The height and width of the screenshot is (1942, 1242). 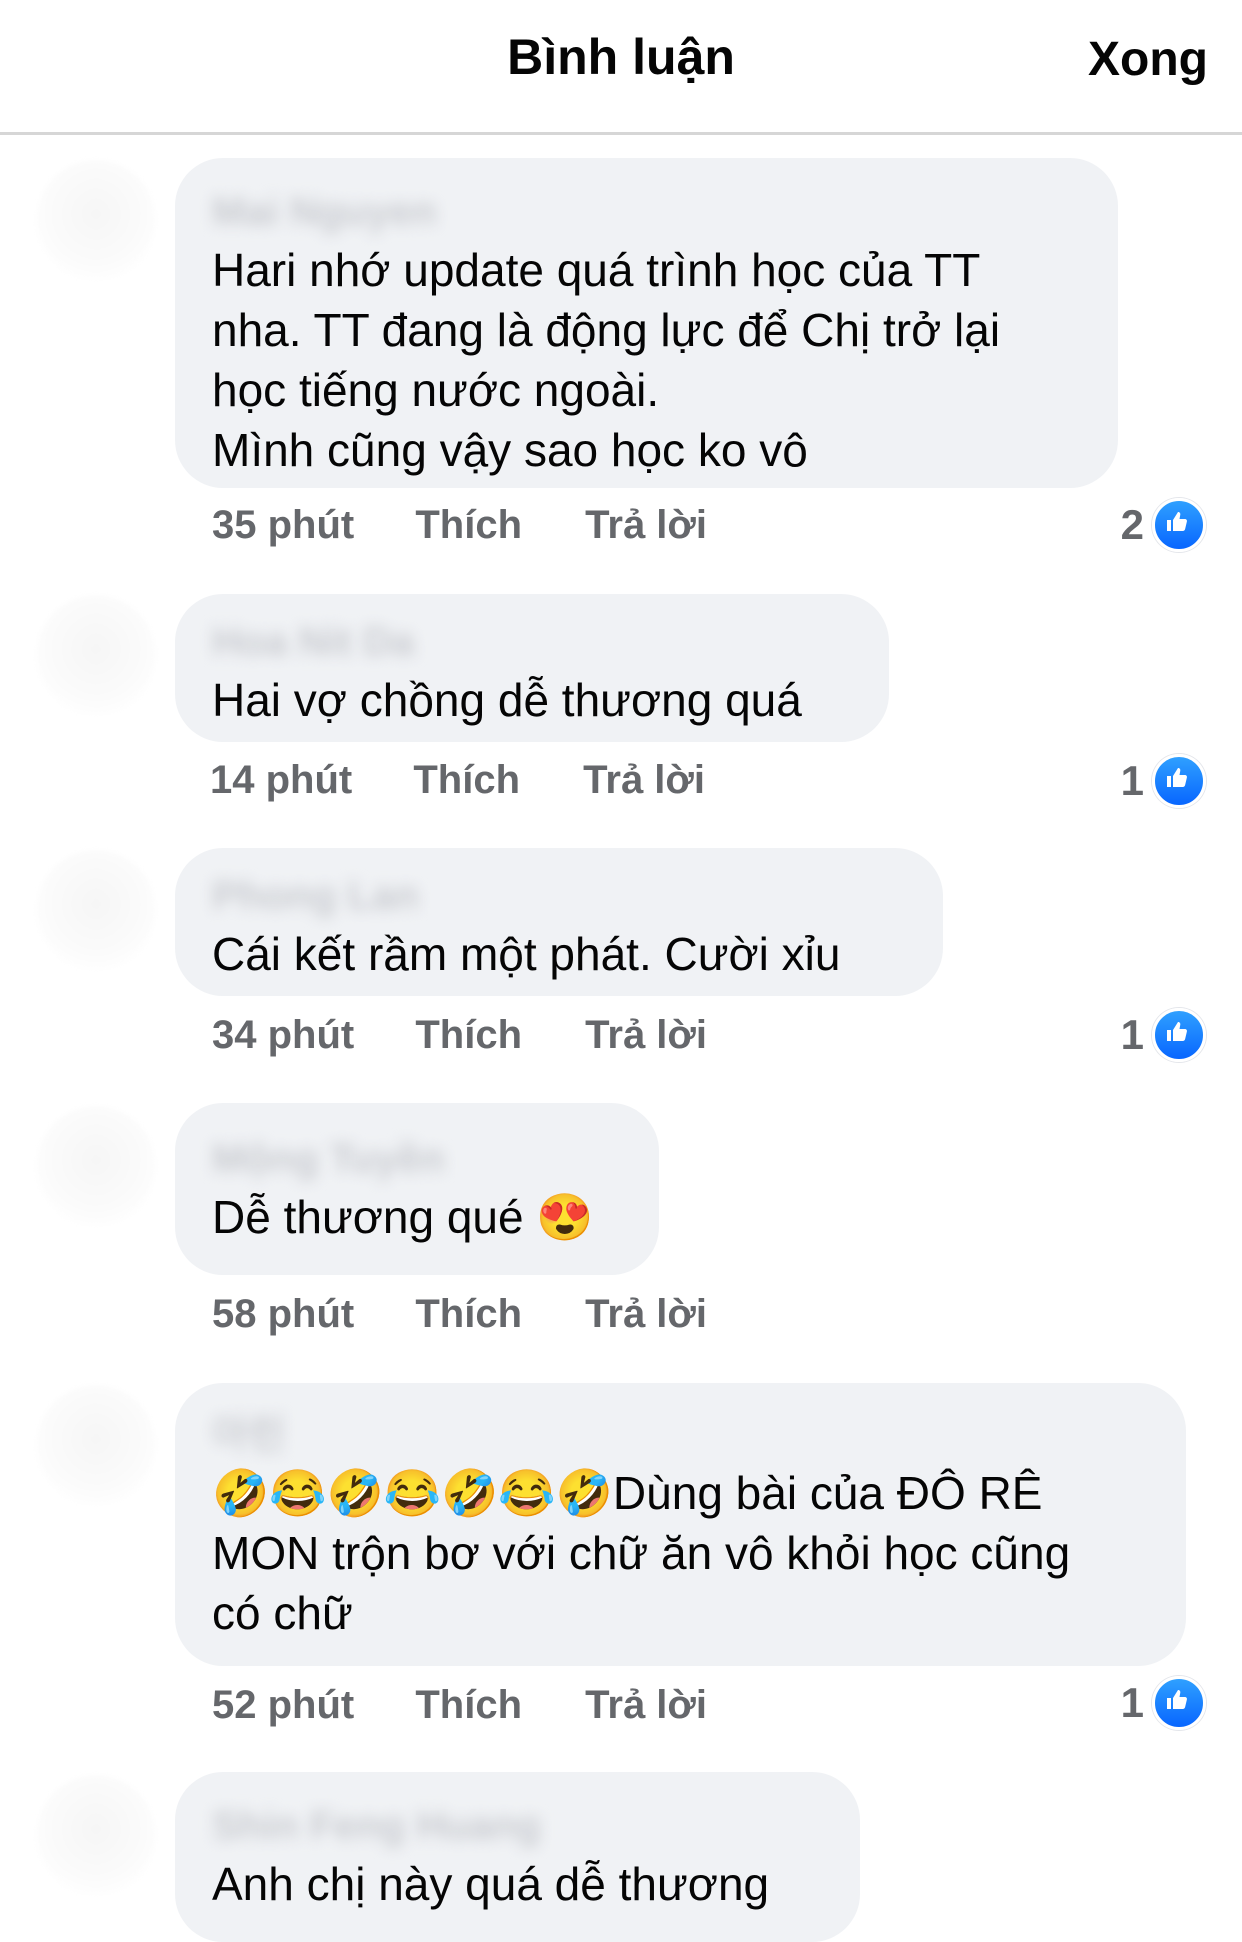 What do you see at coordinates (1148, 59) in the screenshot?
I see `done-button: Xong` at bounding box center [1148, 59].